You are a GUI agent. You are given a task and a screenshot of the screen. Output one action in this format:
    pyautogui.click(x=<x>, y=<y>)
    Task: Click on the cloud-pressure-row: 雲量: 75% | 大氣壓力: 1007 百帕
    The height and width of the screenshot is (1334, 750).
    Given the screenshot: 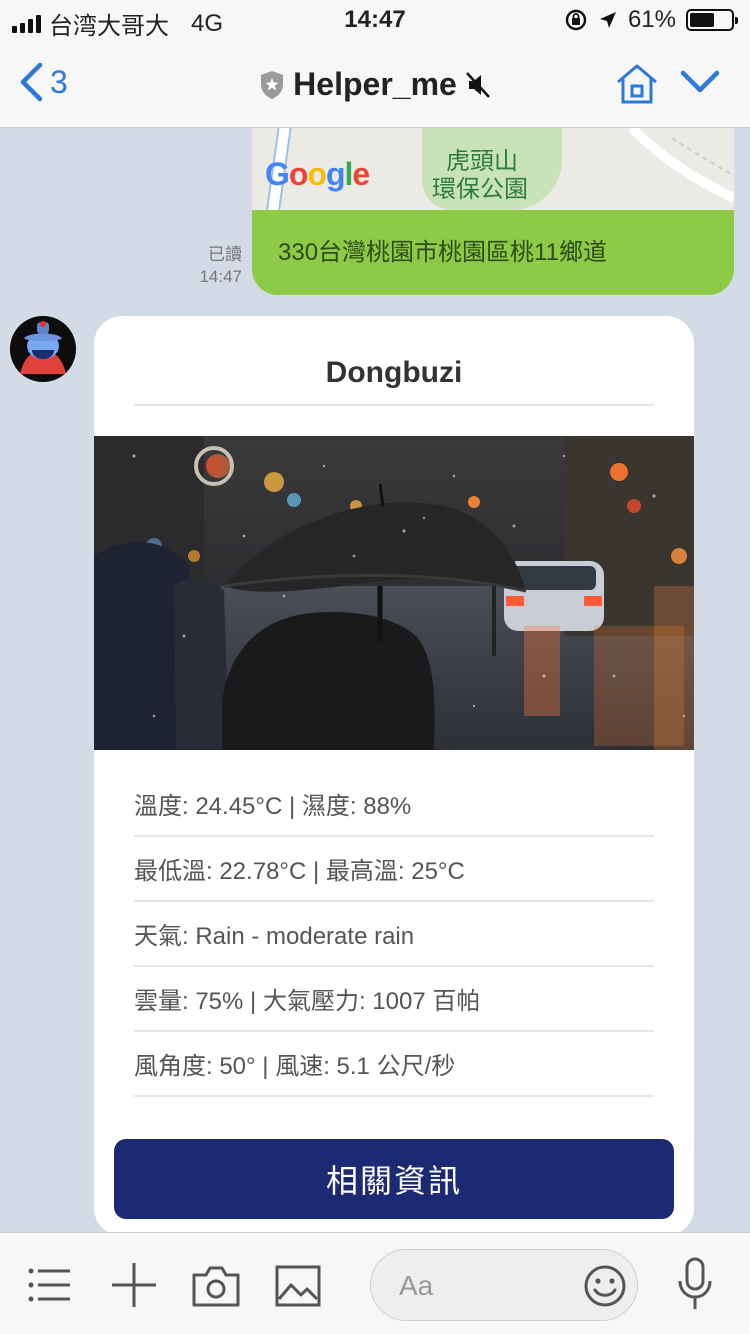 What is the action you would take?
    pyautogui.click(x=394, y=999)
    